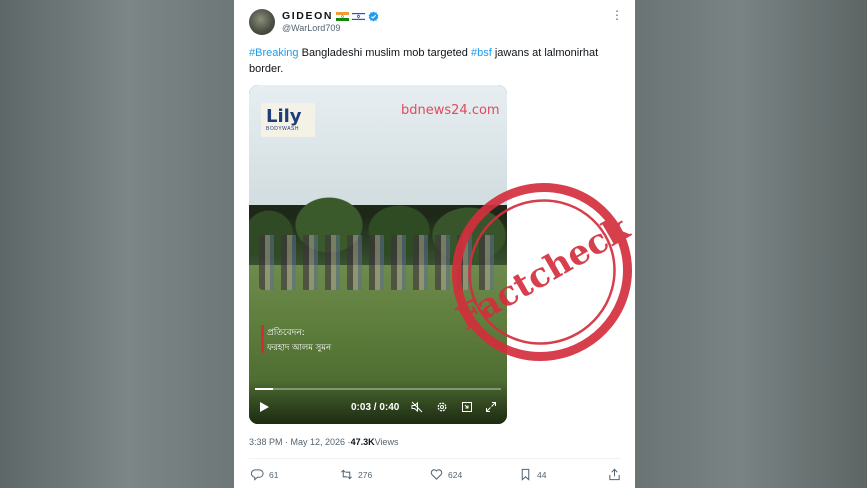 This screenshot has height=488, width=867. I want to click on views-label: Views, so click(386, 442).